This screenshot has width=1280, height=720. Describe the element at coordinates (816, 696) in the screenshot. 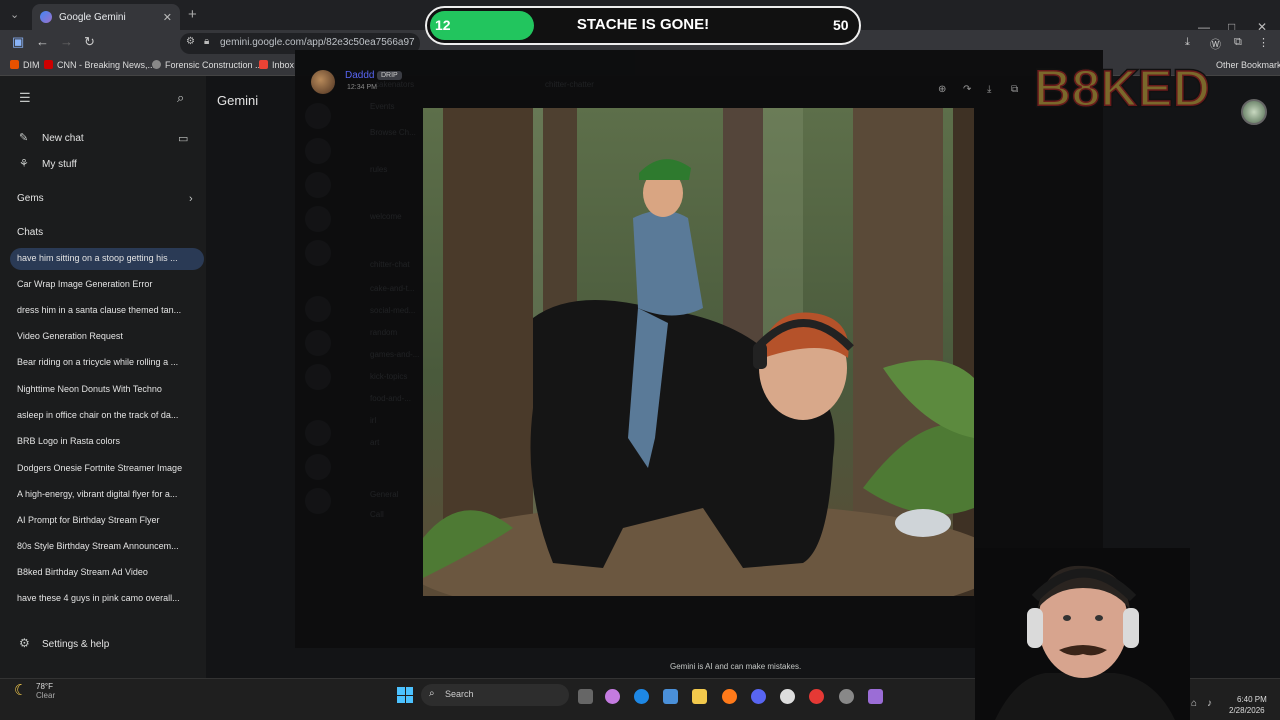

I see `youtube-icon` at that location.